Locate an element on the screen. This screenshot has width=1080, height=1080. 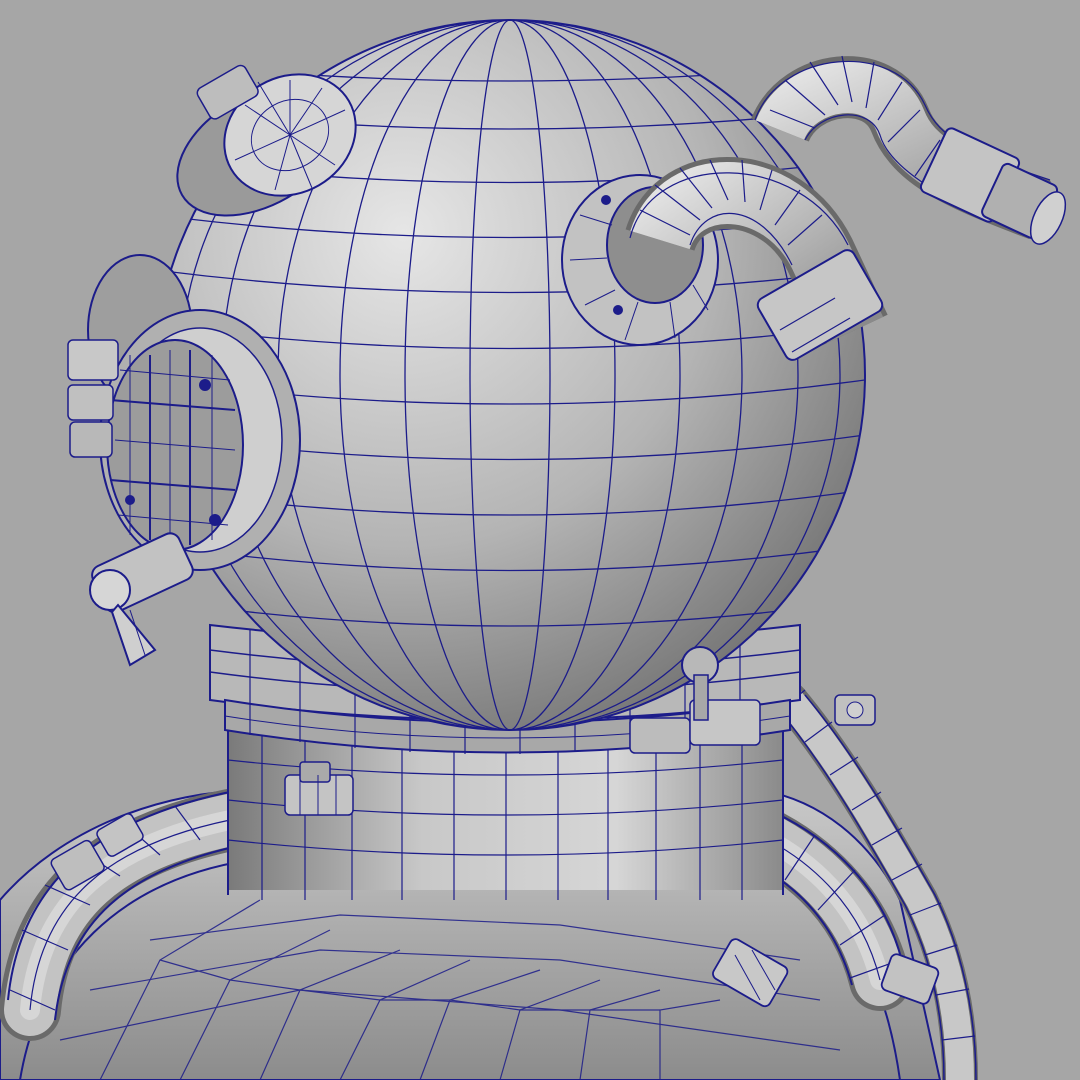
spitcock-valve is located at coordinates (141, 599).